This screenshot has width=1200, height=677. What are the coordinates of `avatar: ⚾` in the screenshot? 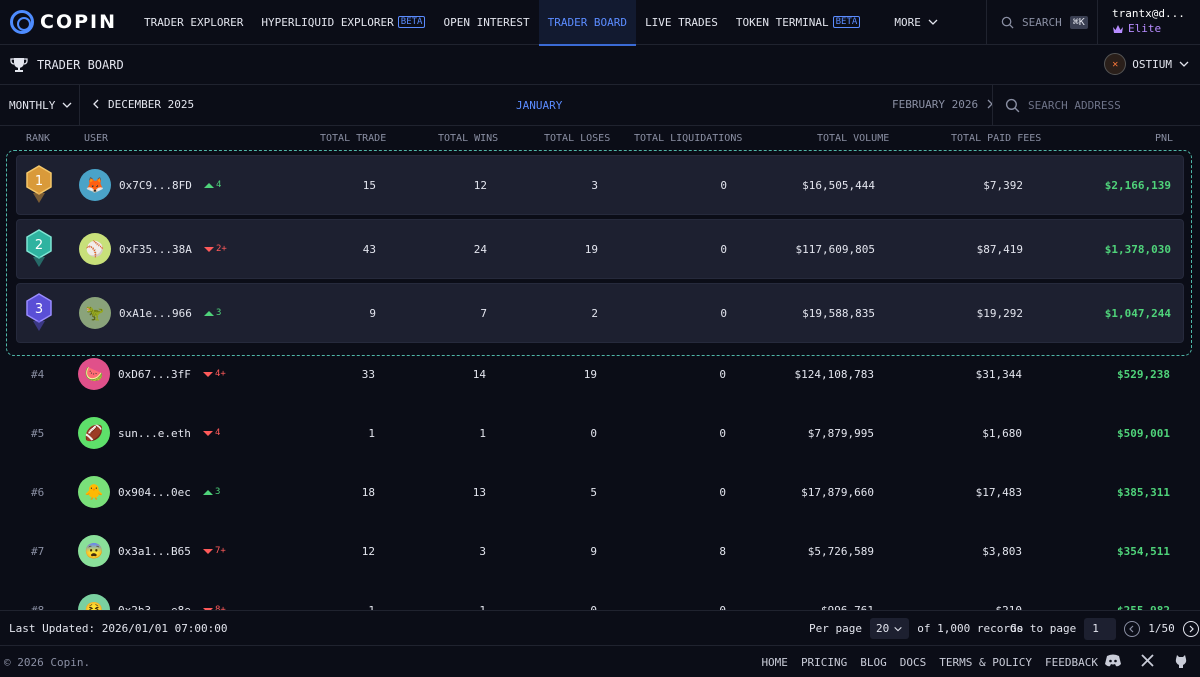 It's located at (95, 249).